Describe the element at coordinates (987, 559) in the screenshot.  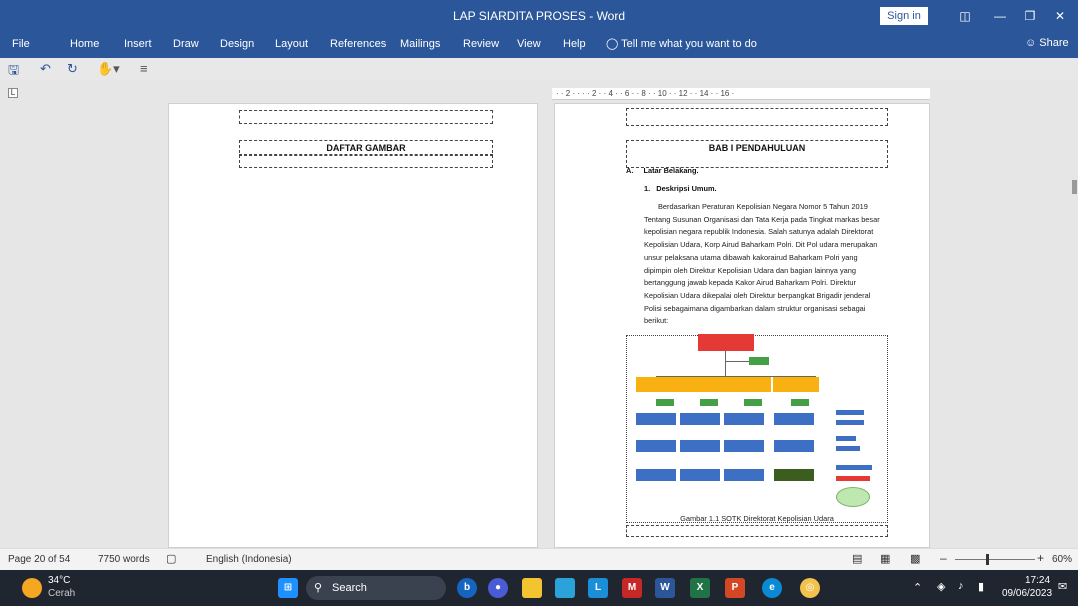
I see `zoom-slider-thumb` at that location.